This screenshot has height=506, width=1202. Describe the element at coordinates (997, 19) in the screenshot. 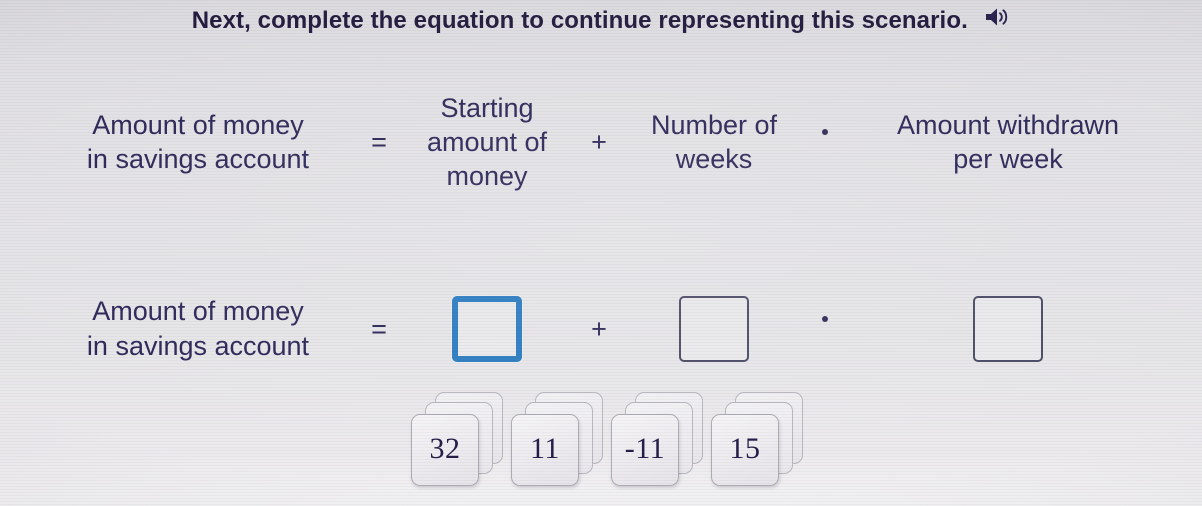

I see `speaker-icon` at that location.